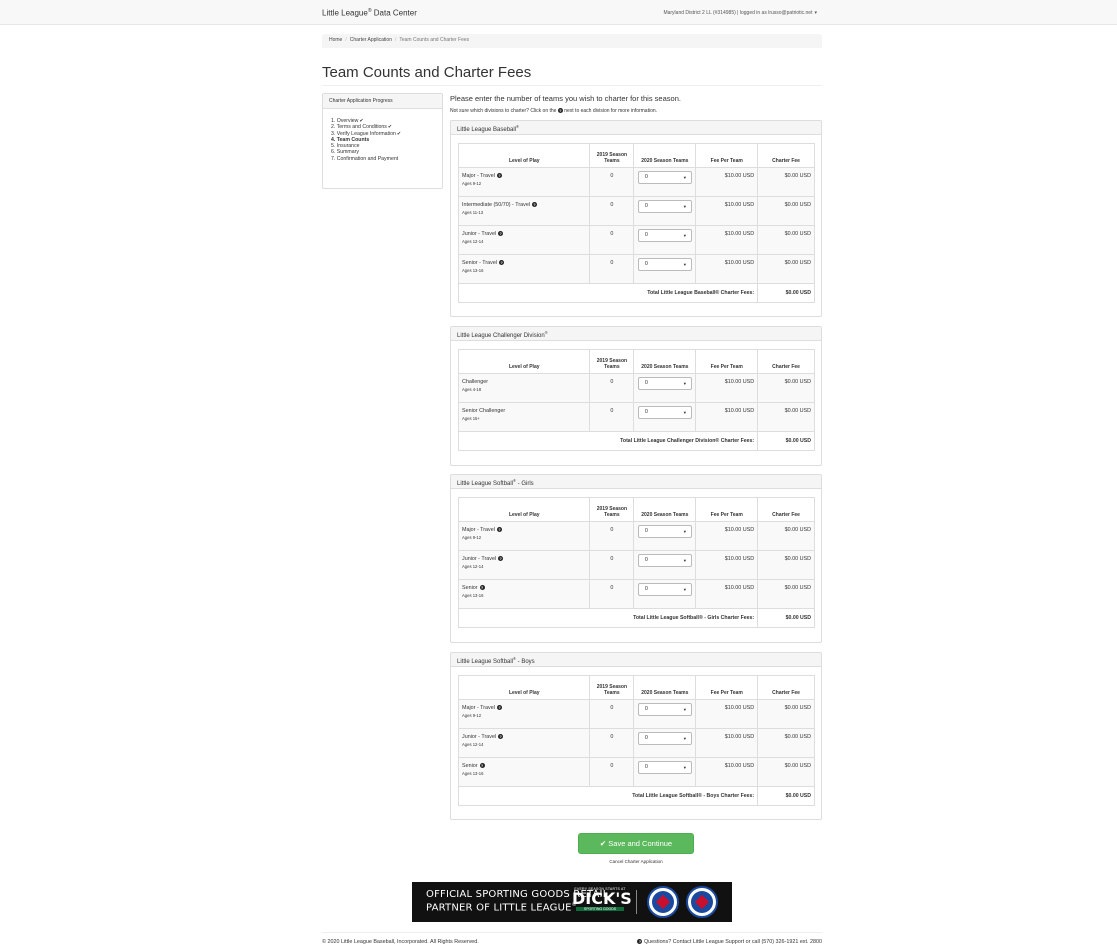  Describe the element at coordinates (636, 902) in the screenshot. I see `banner-divider` at that location.